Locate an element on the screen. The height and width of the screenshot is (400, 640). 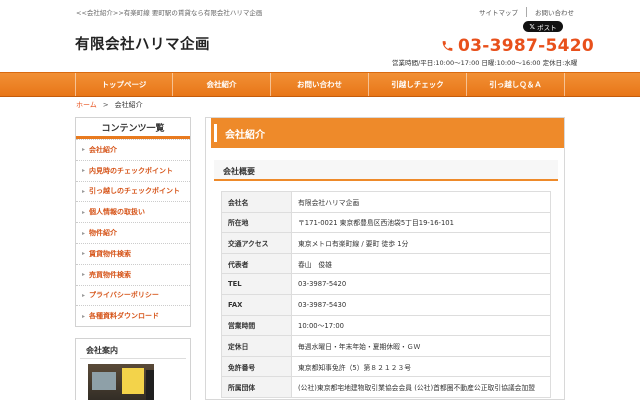
sidebar-item-sale-search: ▸ 売買物件検索 is located at coordinates (133, 274).